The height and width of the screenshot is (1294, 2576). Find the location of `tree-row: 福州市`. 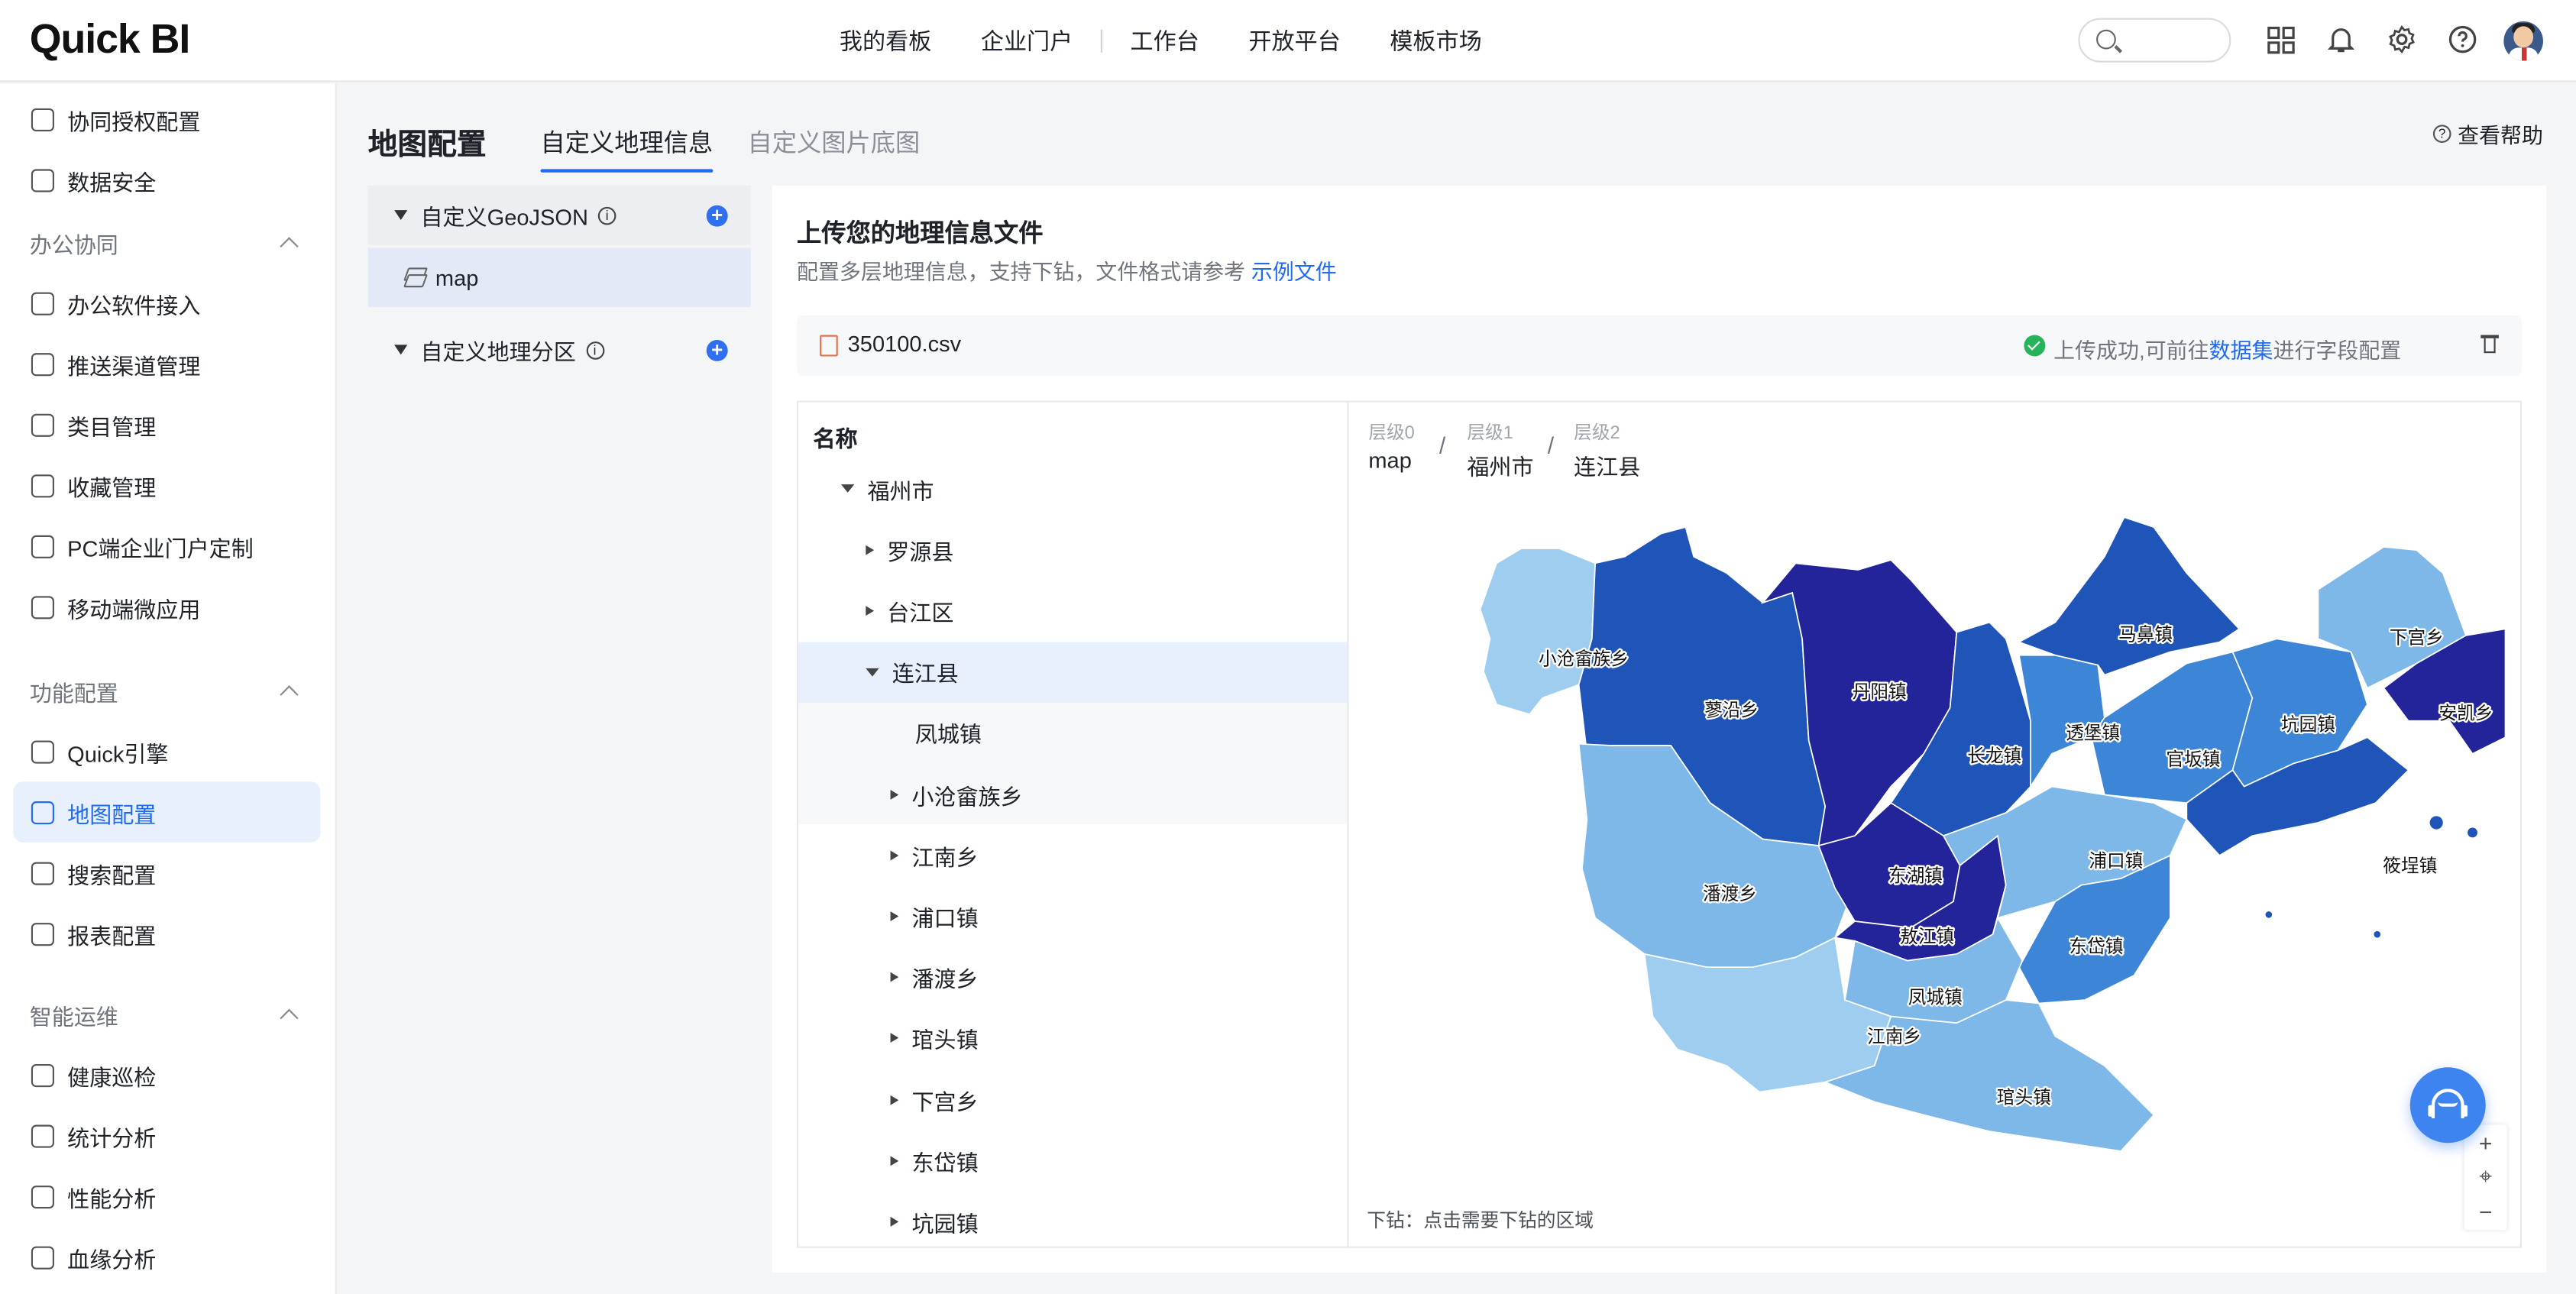

tree-row: 福州市 is located at coordinates (1072, 488).